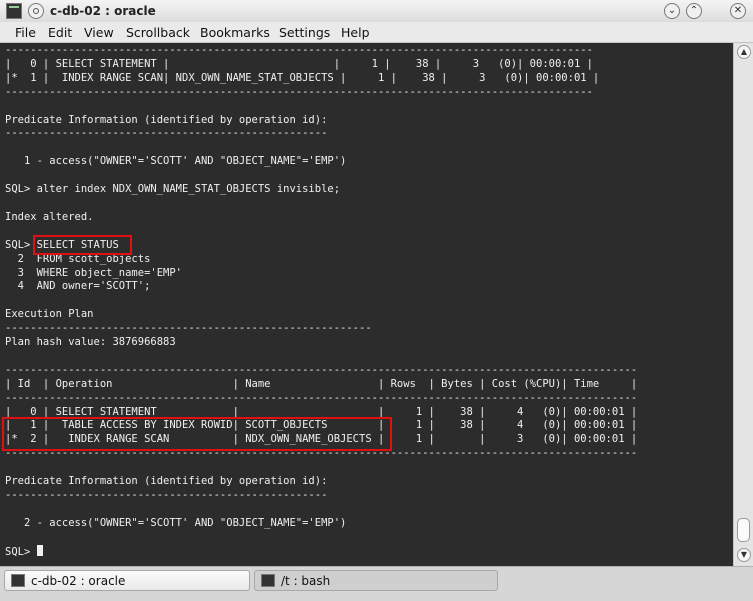  Describe the element at coordinates (78, 286) in the screenshot. I see `terminal-line: 4 AND owner='SCOTT';` at that location.